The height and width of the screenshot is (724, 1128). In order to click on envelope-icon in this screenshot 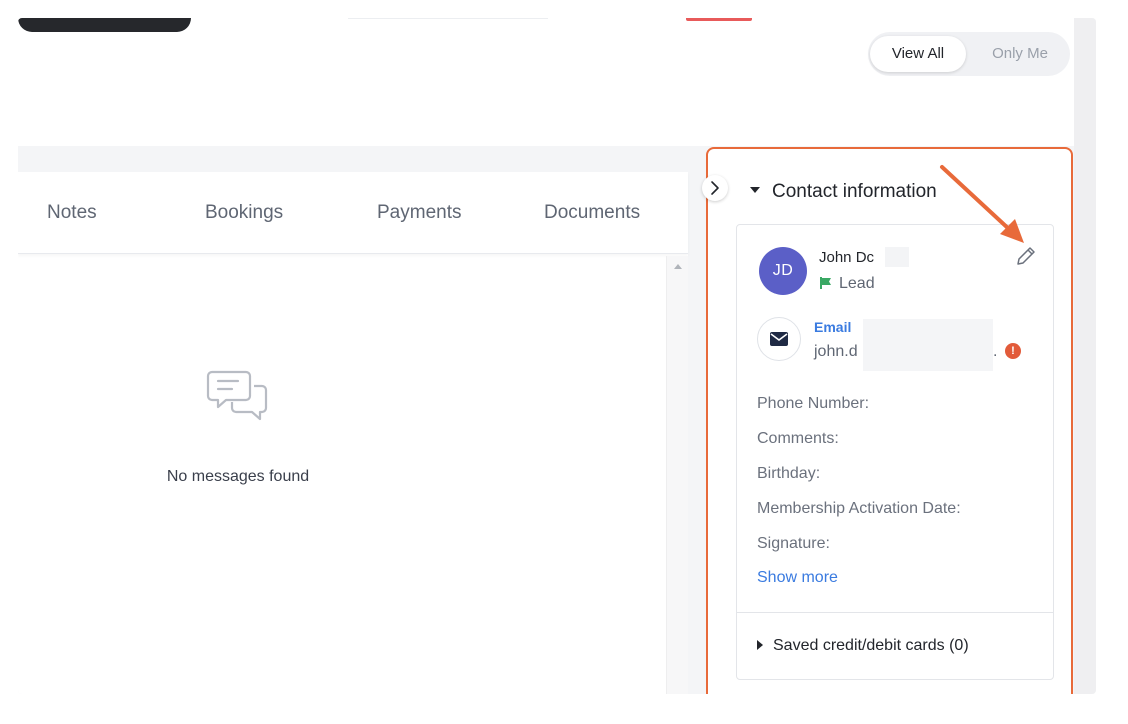, I will do `click(779, 339)`.